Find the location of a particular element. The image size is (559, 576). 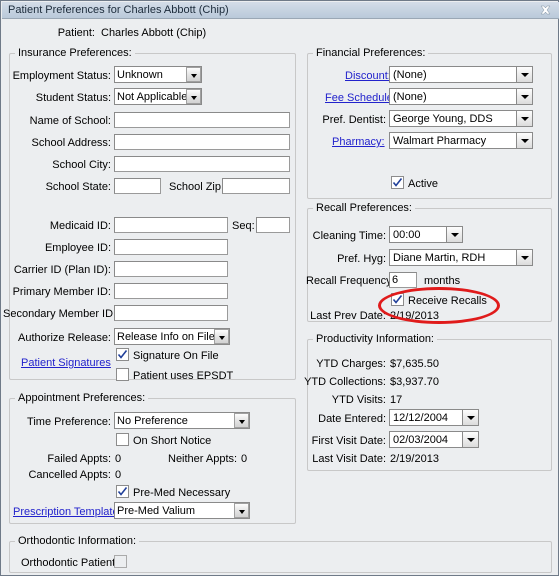

time-preference-label: Time Preference: is located at coordinates (69, 422).